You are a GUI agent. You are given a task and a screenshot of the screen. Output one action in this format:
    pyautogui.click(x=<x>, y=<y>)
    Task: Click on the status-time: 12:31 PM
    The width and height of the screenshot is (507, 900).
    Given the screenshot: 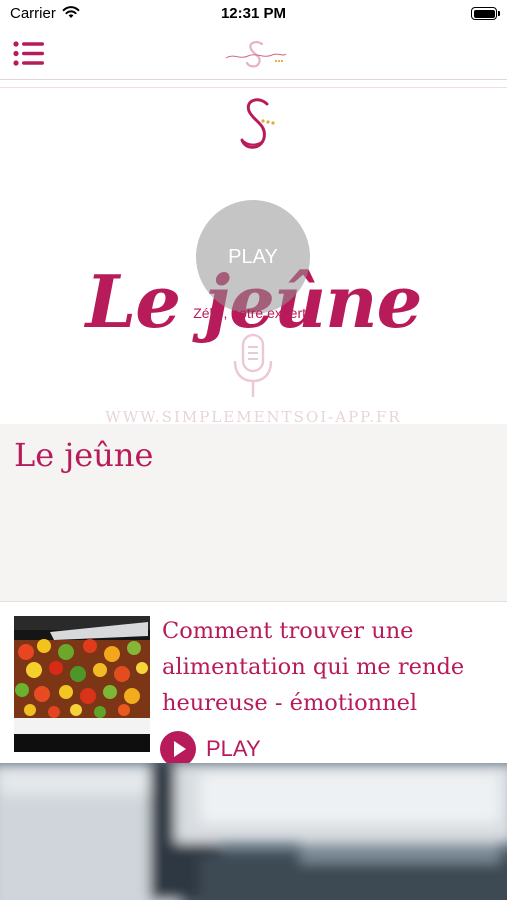 What is the action you would take?
    pyautogui.click(x=253, y=13)
    